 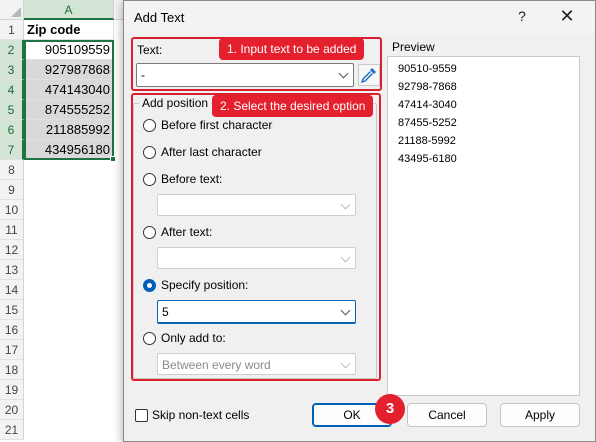 I want to click on row-header: 11, so click(x=12, y=230).